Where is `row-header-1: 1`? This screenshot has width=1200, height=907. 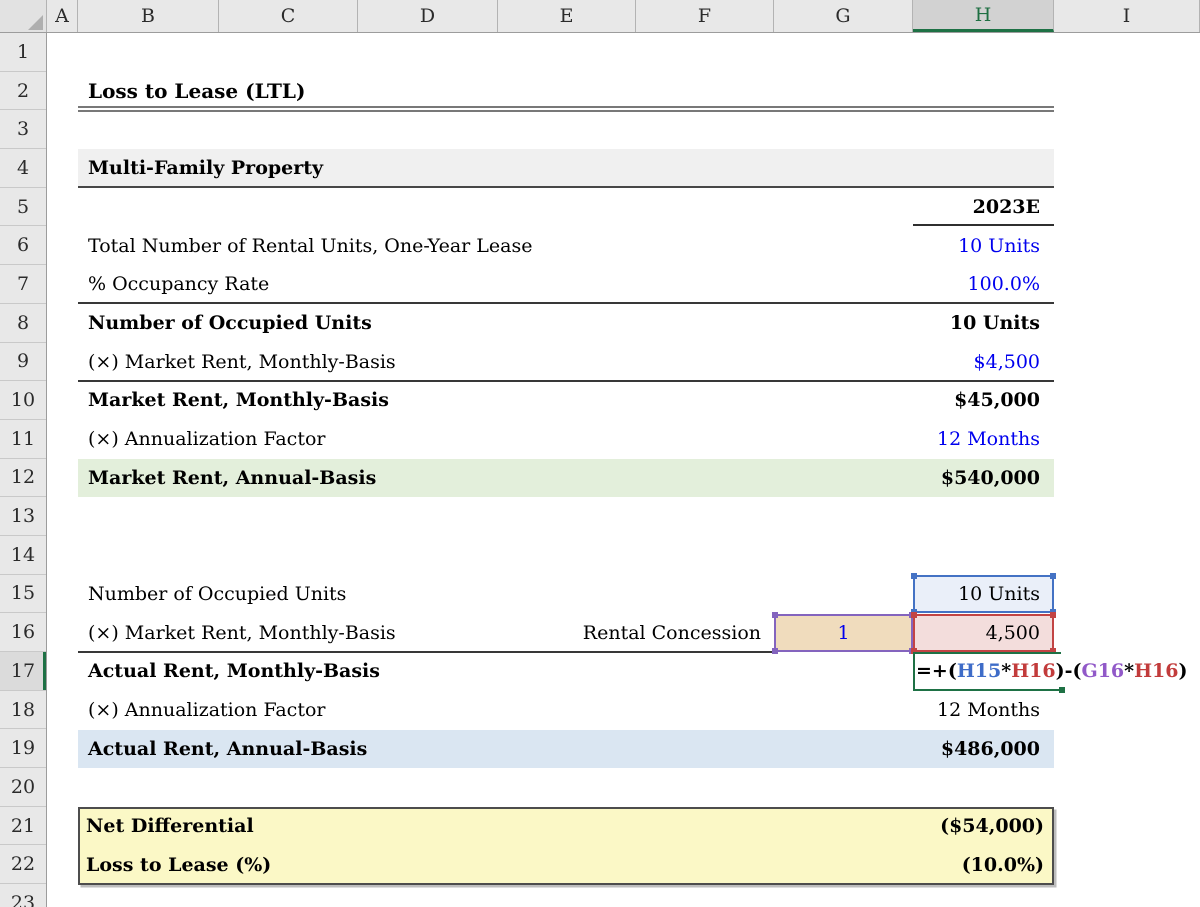
row-header-1: 1 is located at coordinates (23, 52).